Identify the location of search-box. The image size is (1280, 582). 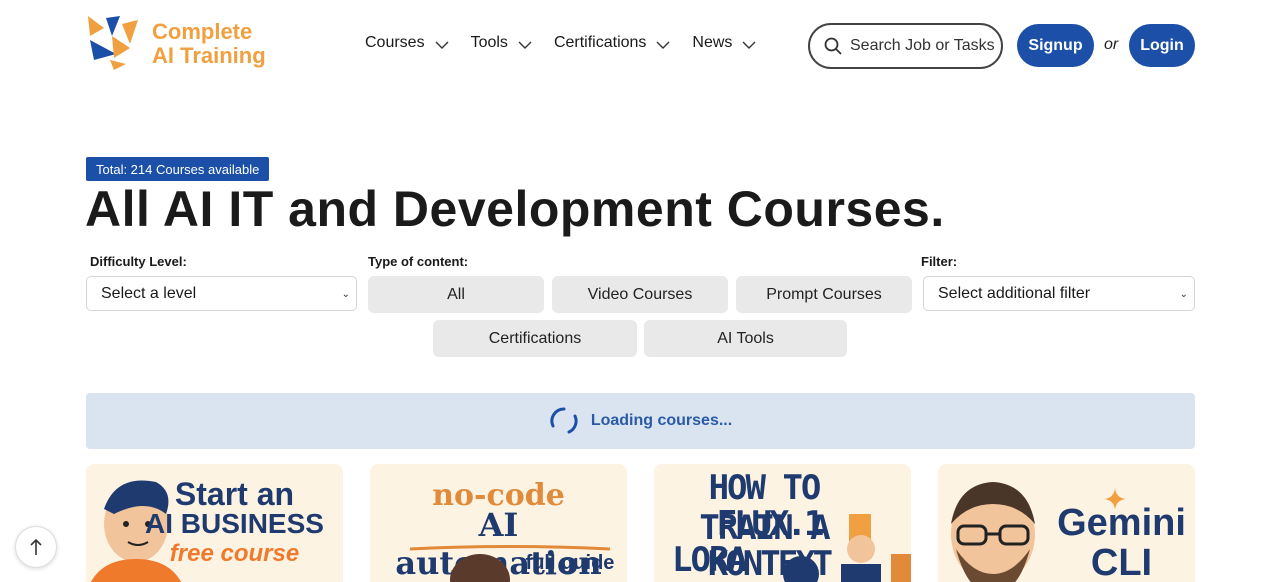
(905, 46).